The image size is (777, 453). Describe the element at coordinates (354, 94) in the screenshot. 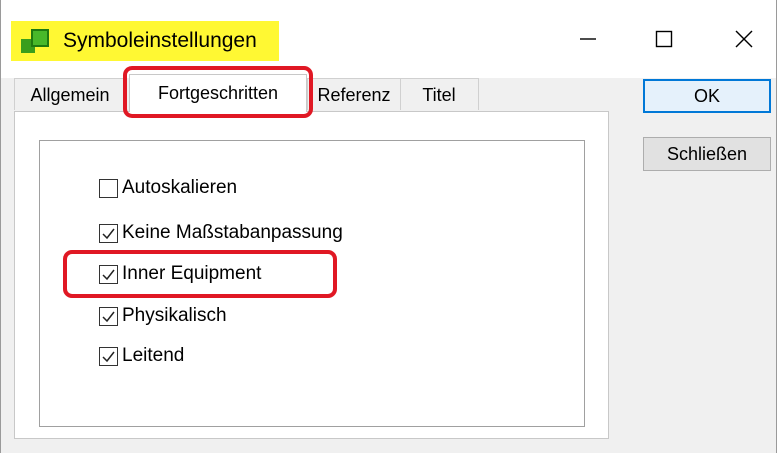

I see `tab-referenz: Referenz` at that location.